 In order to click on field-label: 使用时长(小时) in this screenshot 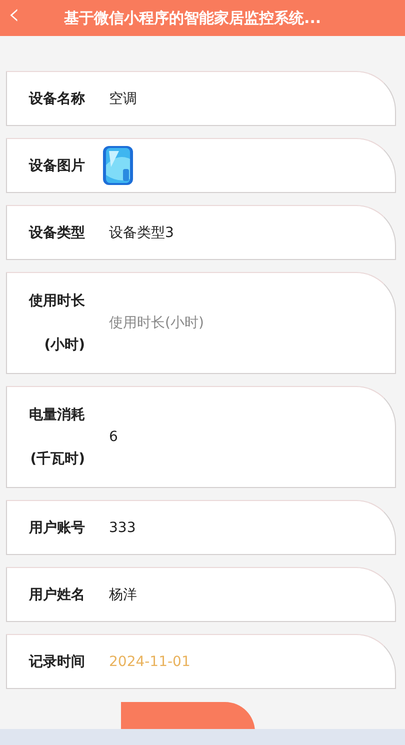, I will do `click(56, 323)`.